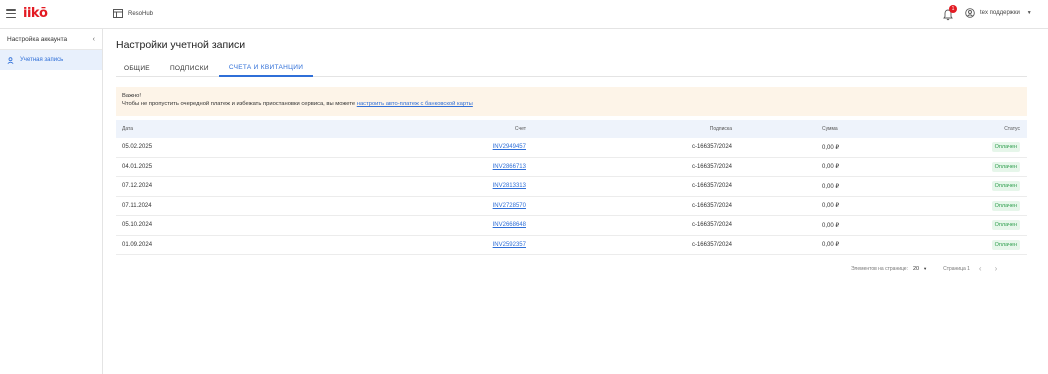 This screenshot has width=1048, height=374. What do you see at coordinates (266, 68) in the screenshot?
I see `tab-invoices: СЧЕТА И КВИТАНЦИИ` at bounding box center [266, 68].